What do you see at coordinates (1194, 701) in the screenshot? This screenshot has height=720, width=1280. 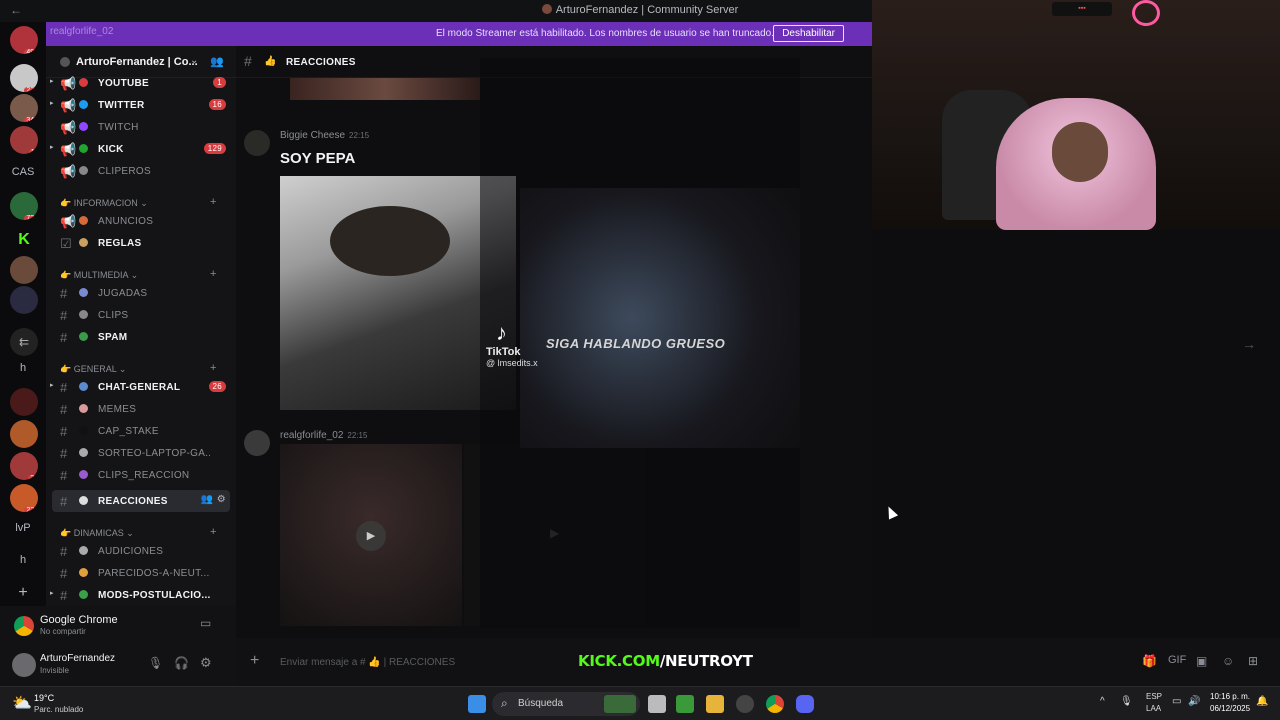 I see `volume-icon: 🔊` at bounding box center [1194, 701].